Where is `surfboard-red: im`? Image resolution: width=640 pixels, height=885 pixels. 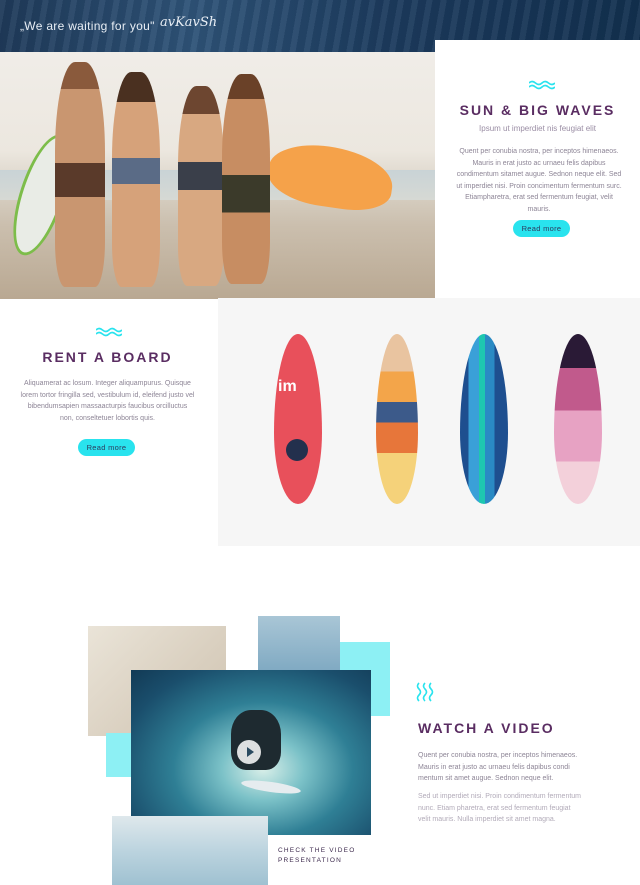
surfboard-red: im is located at coordinates (298, 419).